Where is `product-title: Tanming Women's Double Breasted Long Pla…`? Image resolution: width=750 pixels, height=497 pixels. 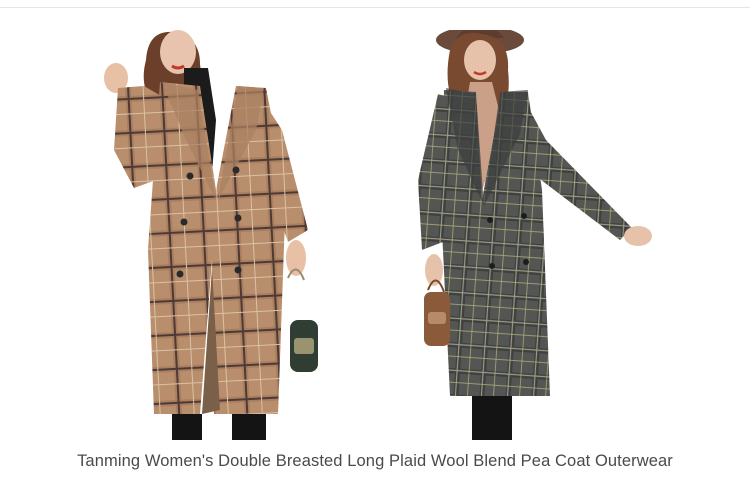
product-title: Tanming Women's Double Breasted Long Pla… is located at coordinates (375, 461).